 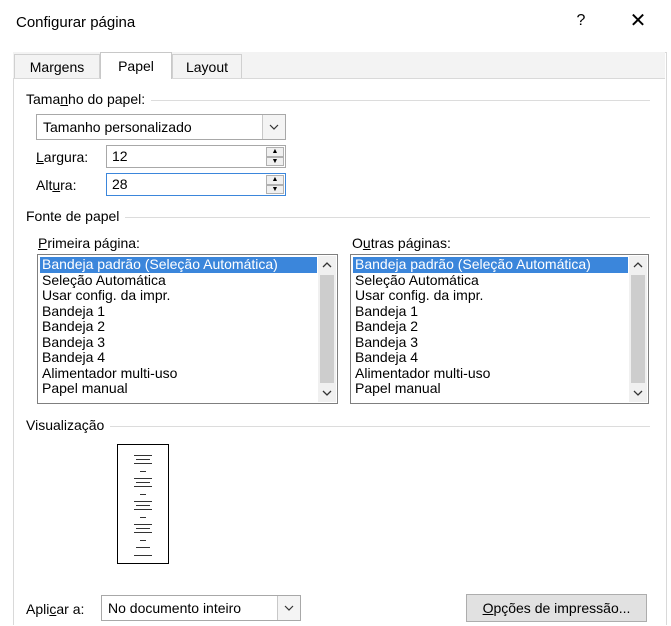 I want to click on apply-to-select: No documento inteiro, so click(x=201, y=608).